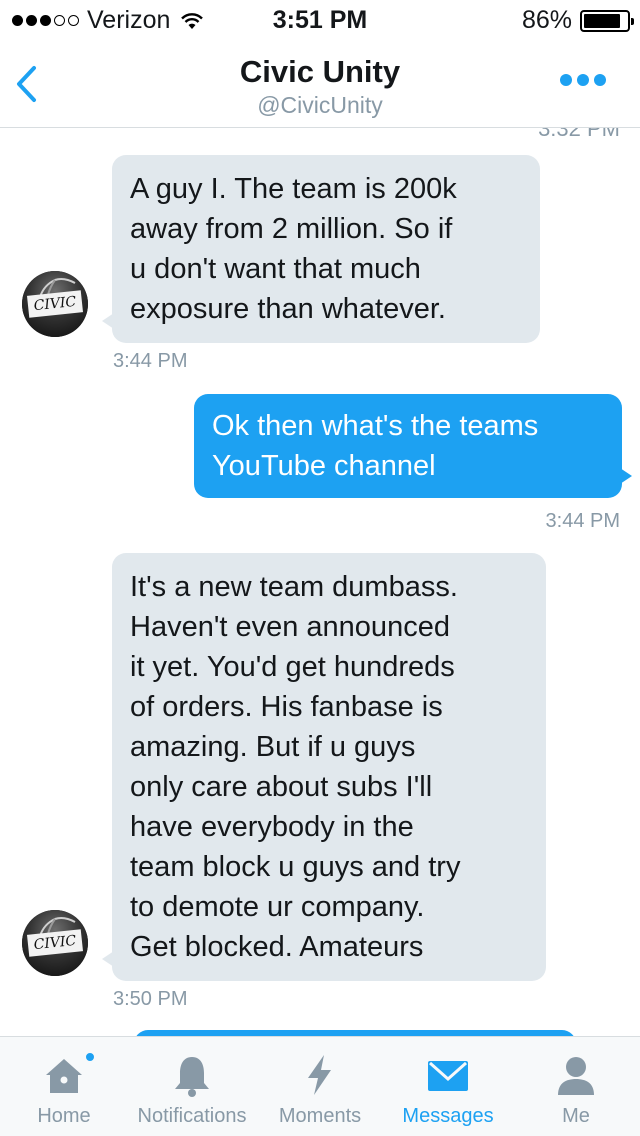 The image size is (640, 1136). What do you see at coordinates (375, 446) in the screenshot?
I see `message-text: Ok then what's the teams YouTube channel` at bounding box center [375, 446].